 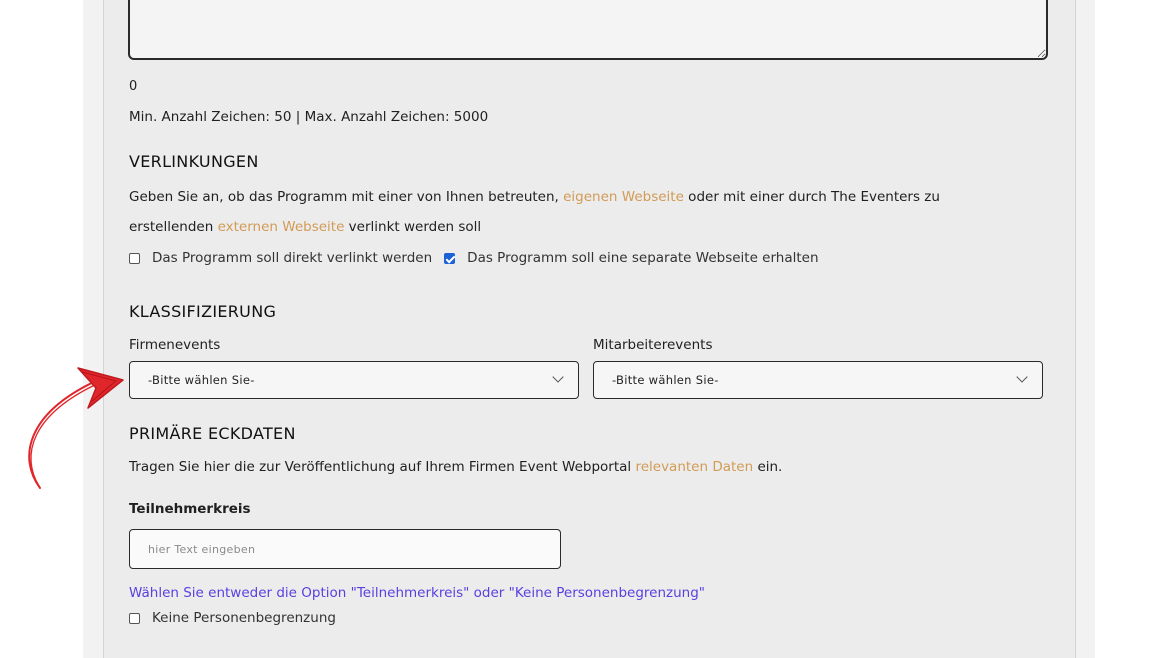 What do you see at coordinates (76, 428) in the screenshot?
I see `red-hand-drawn-arrow-icon` at bounding box center [76, 428].